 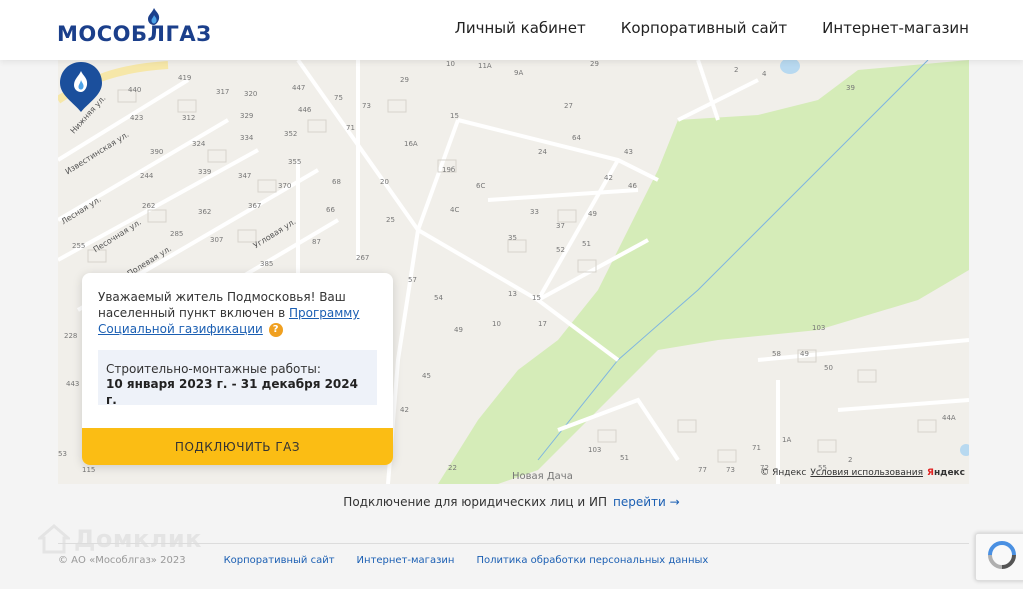 What do you see at coordinates (646, 502) in the screenshot?
I see `legal-entities-link: перейти →` at bounding box center [646, 502].